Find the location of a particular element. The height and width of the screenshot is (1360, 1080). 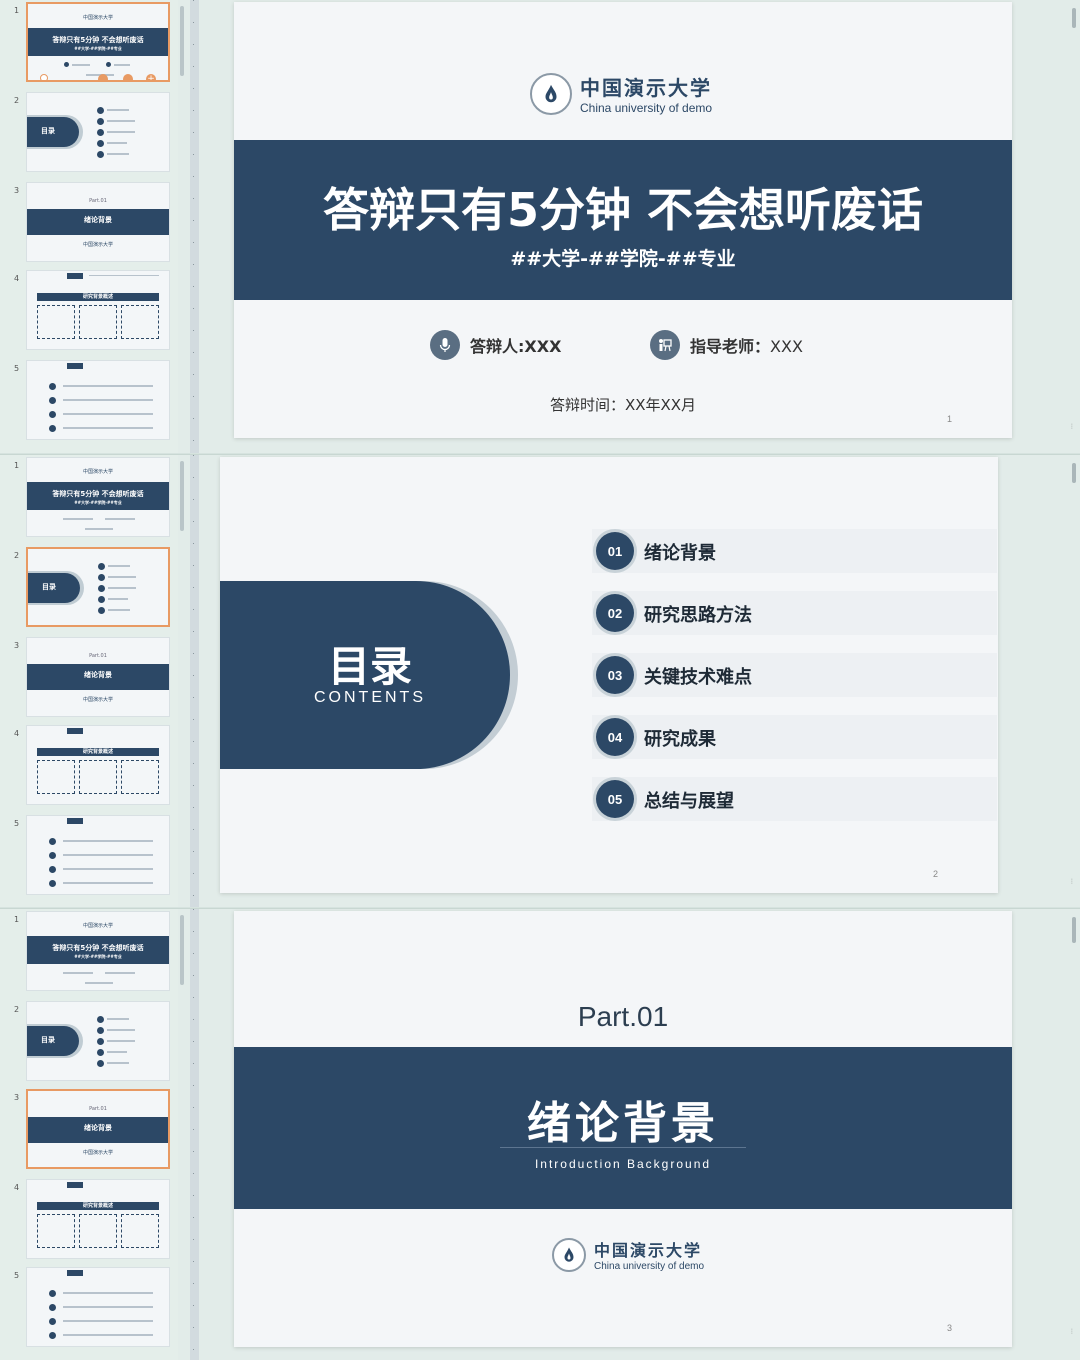

scroll-dots-icon: ⋮ is located at coordinates (1072, 1331).